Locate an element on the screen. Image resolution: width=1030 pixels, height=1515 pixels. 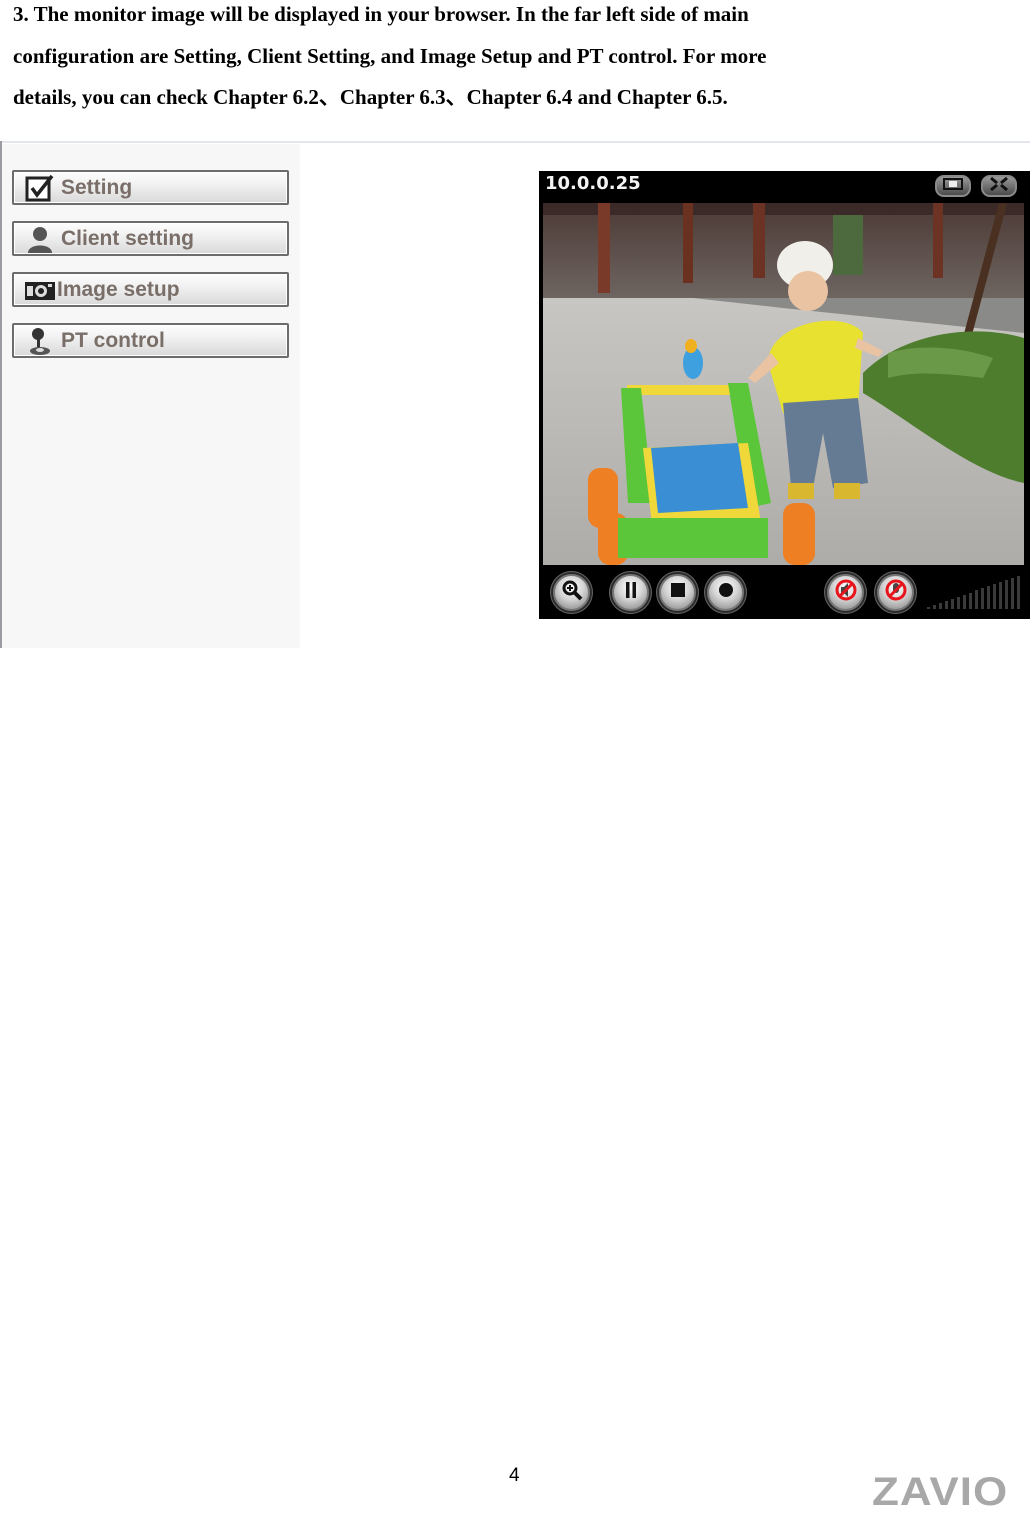
volume-slider is located at coordinates (974, 590).